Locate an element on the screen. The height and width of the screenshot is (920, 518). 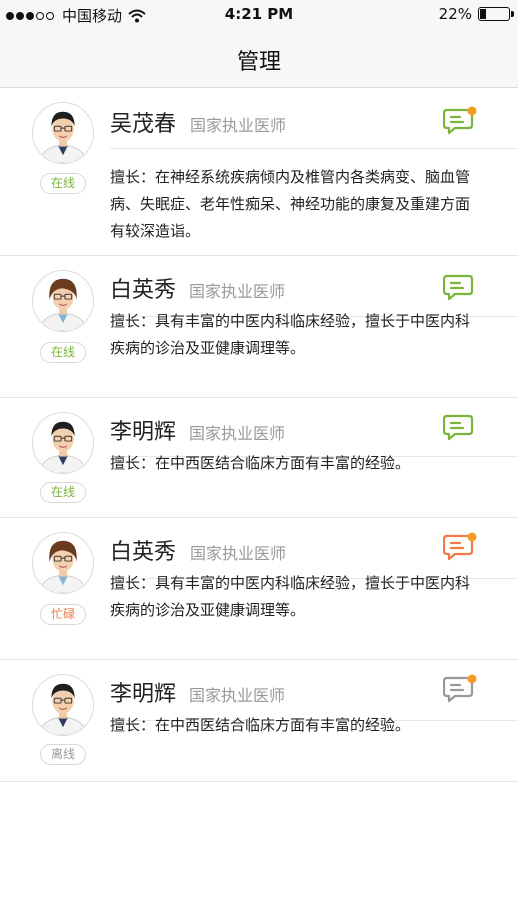
battery-icon is located at coordinates (496, 14).